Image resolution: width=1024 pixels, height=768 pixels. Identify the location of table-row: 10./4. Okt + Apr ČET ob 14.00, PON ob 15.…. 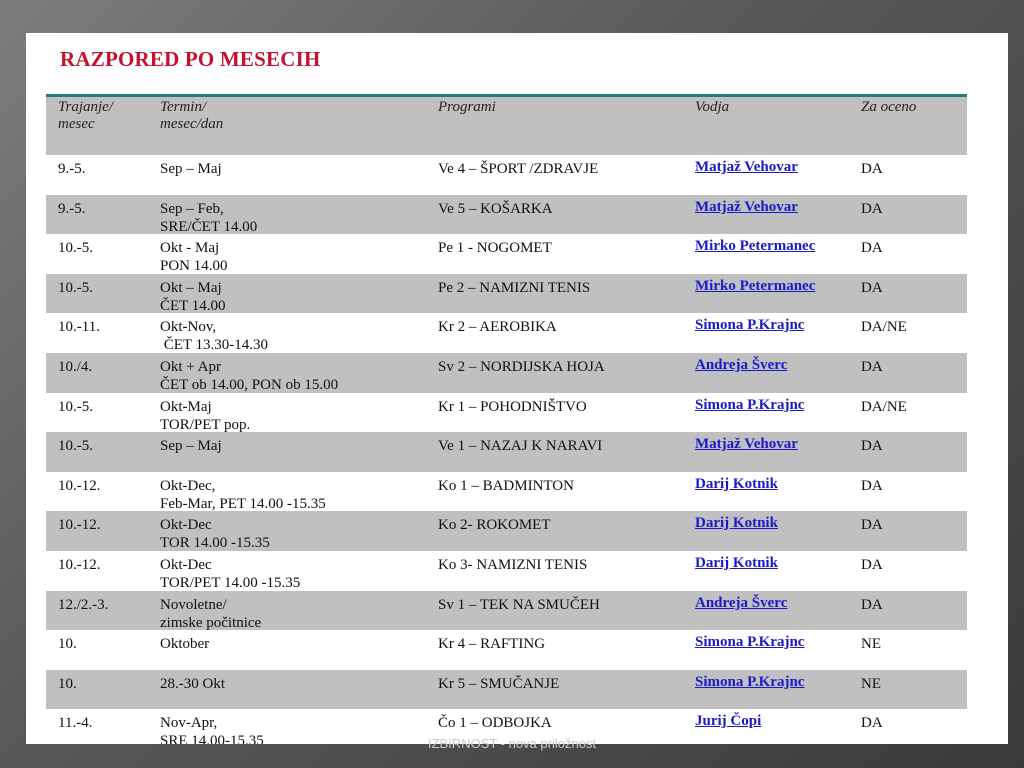
(506, 372).